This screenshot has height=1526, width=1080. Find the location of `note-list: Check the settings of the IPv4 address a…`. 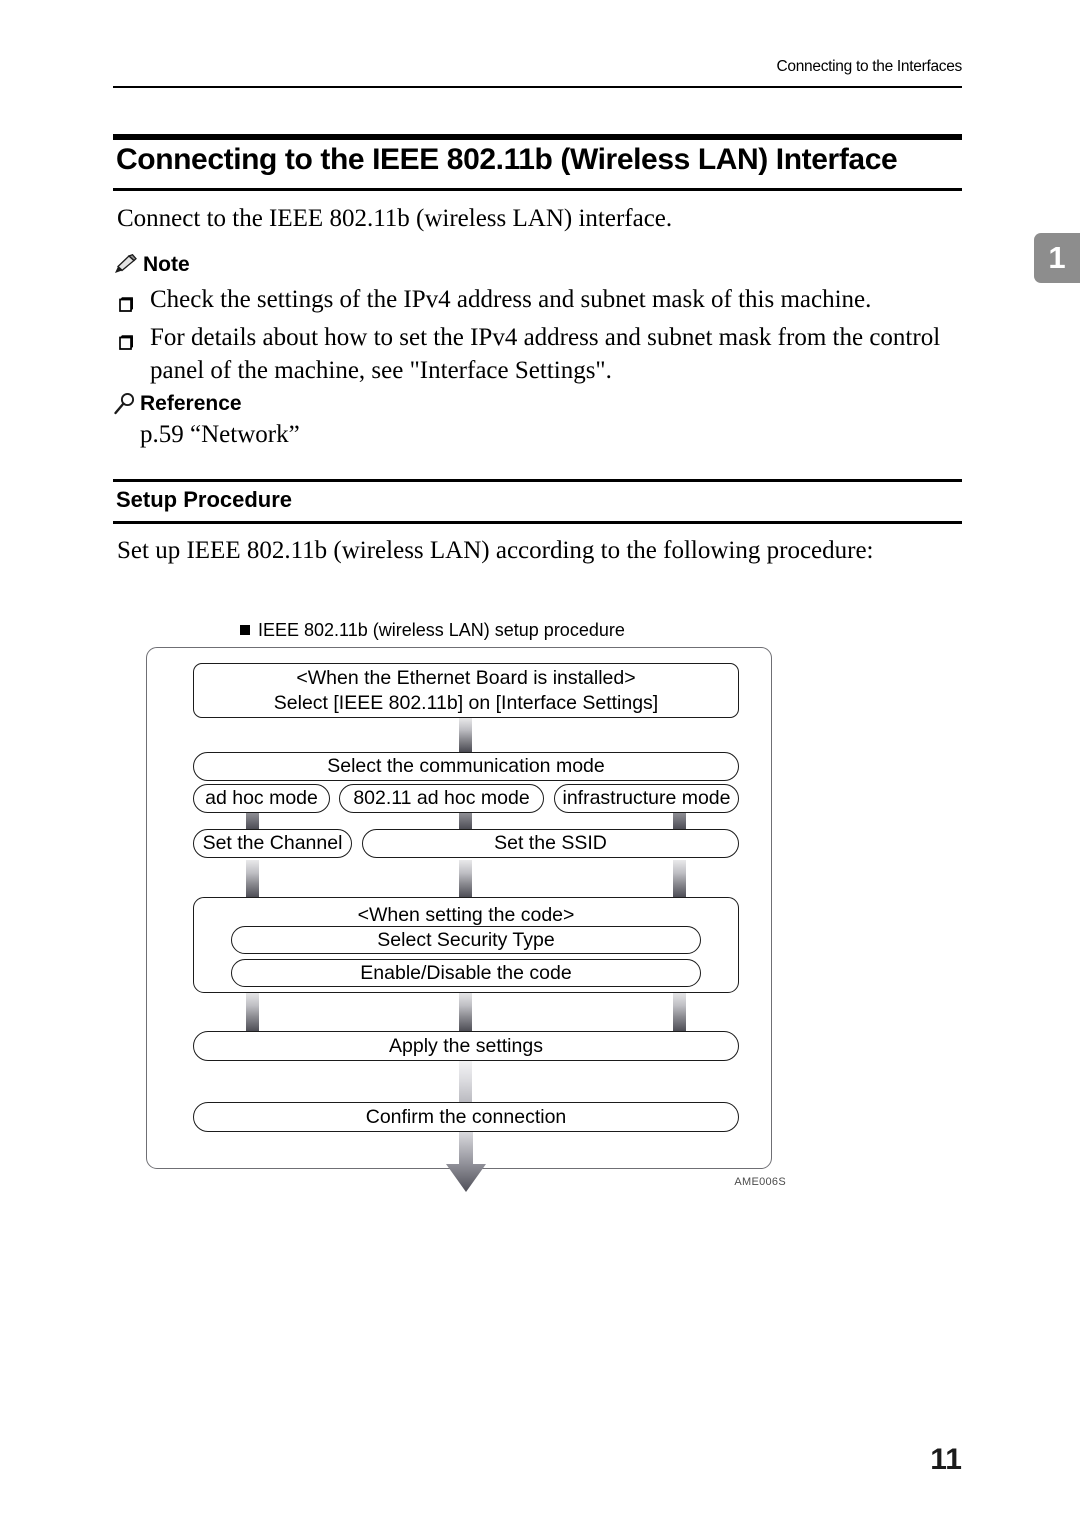

note-list: Check the settings of the IPv4 address a… is located at coordinates (541, 337).